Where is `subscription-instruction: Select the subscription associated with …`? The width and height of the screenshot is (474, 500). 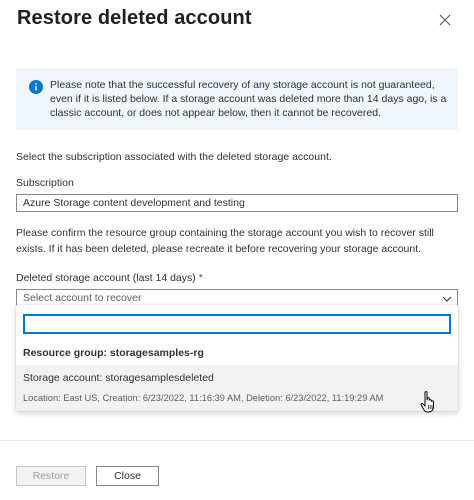
subscription-instruction: Select the subscription associated with … is located at coordinates (174, 157).